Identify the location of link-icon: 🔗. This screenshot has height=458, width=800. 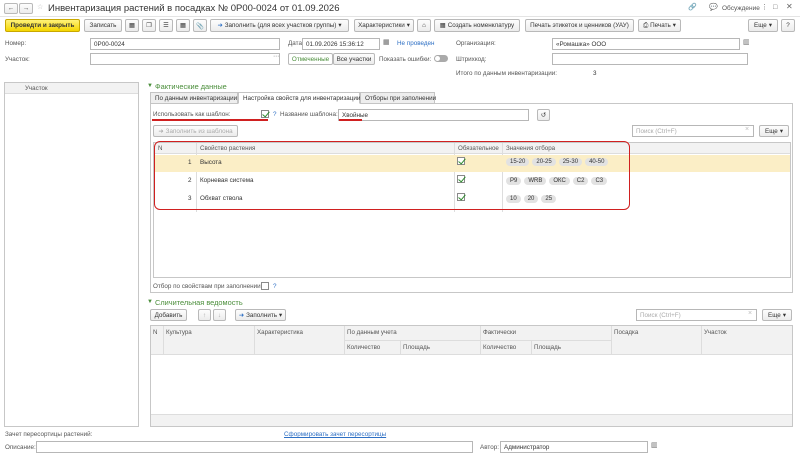
(692, 7).